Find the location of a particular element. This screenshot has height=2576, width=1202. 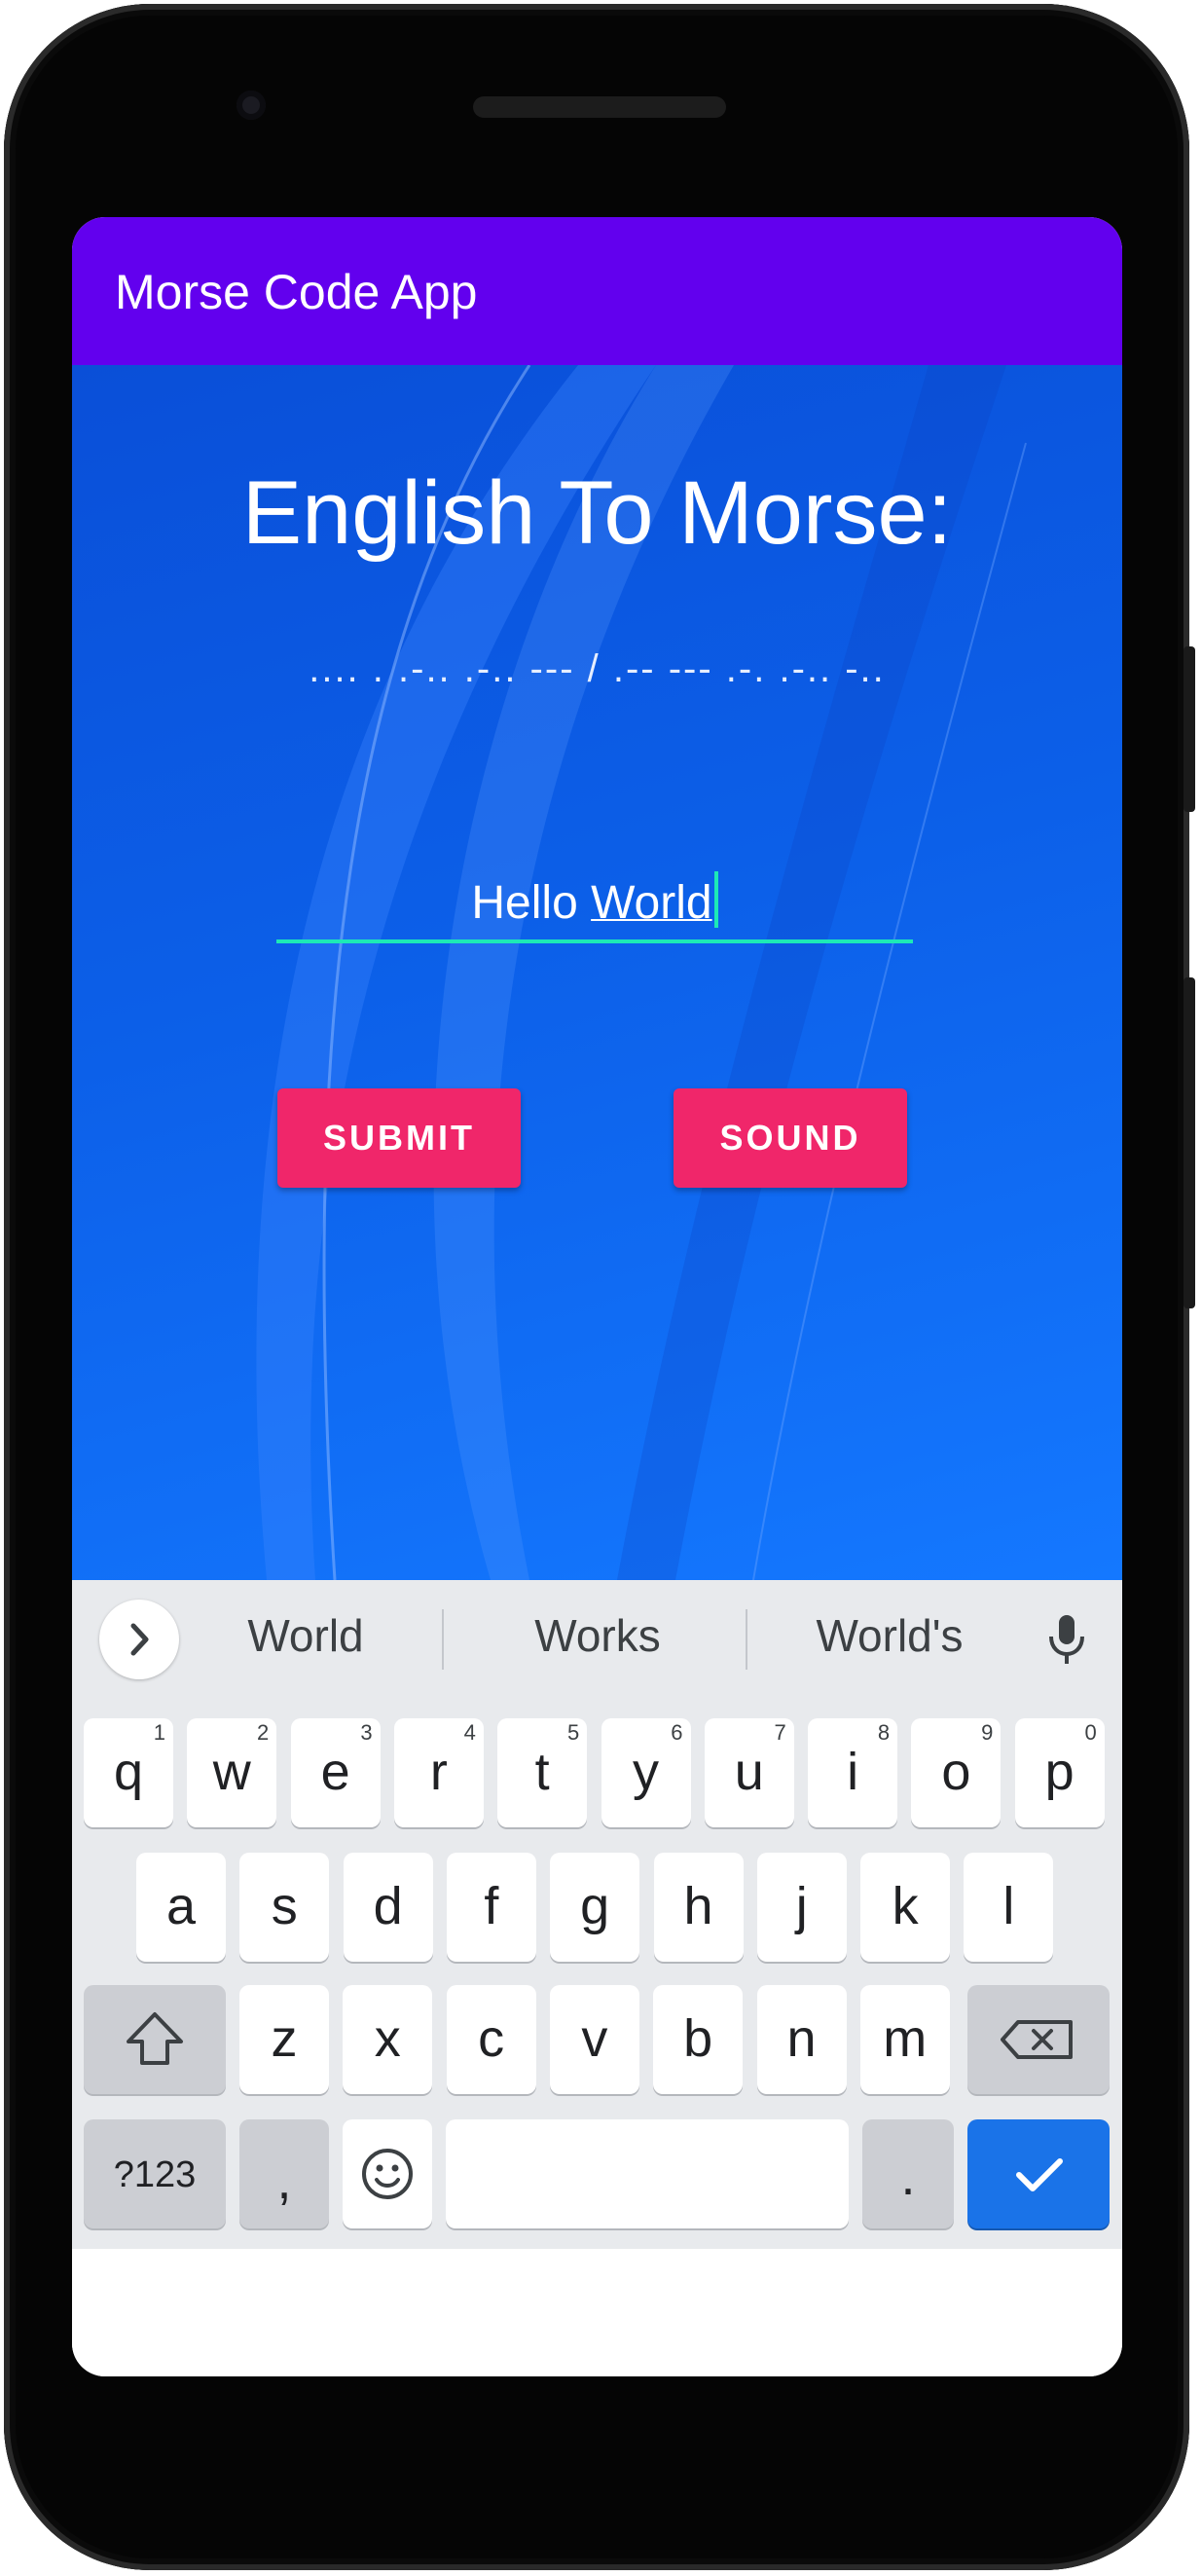

emoji-key is located at coordinates (387, 2173).